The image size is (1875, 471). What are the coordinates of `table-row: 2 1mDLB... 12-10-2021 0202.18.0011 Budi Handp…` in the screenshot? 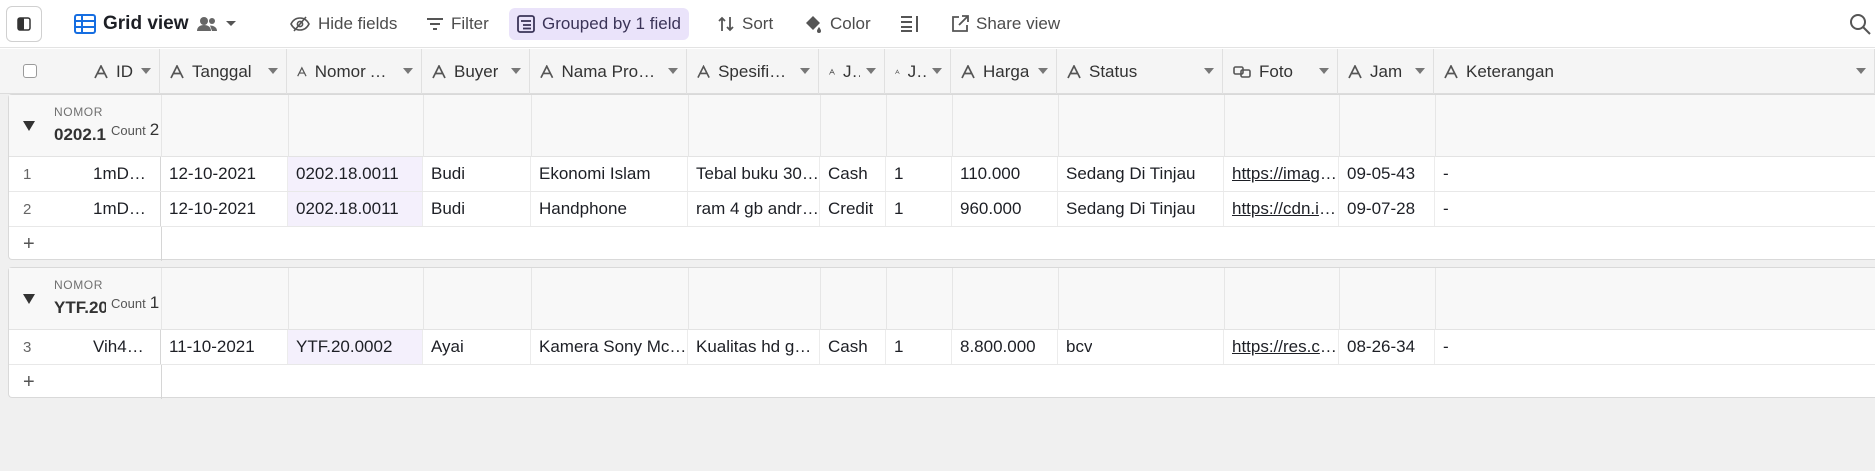 It's located at (942, 209).